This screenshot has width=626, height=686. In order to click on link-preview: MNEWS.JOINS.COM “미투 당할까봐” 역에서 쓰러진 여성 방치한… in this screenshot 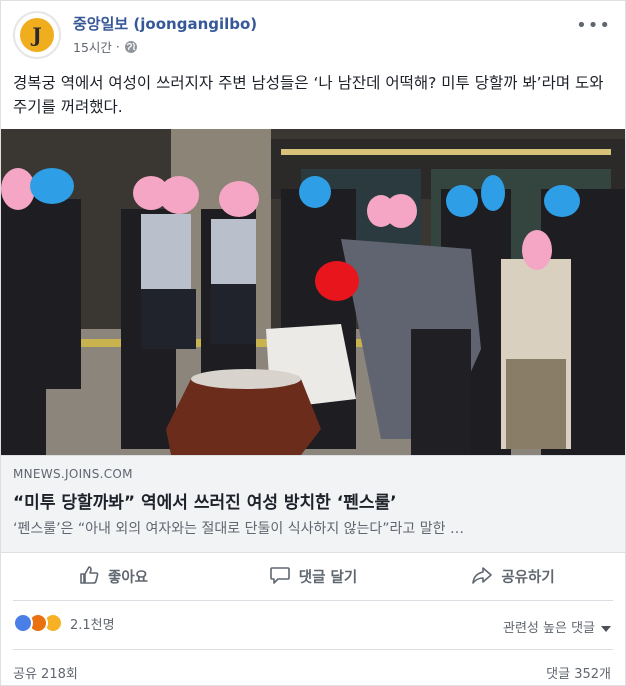, I will do `click(313, 504)`.